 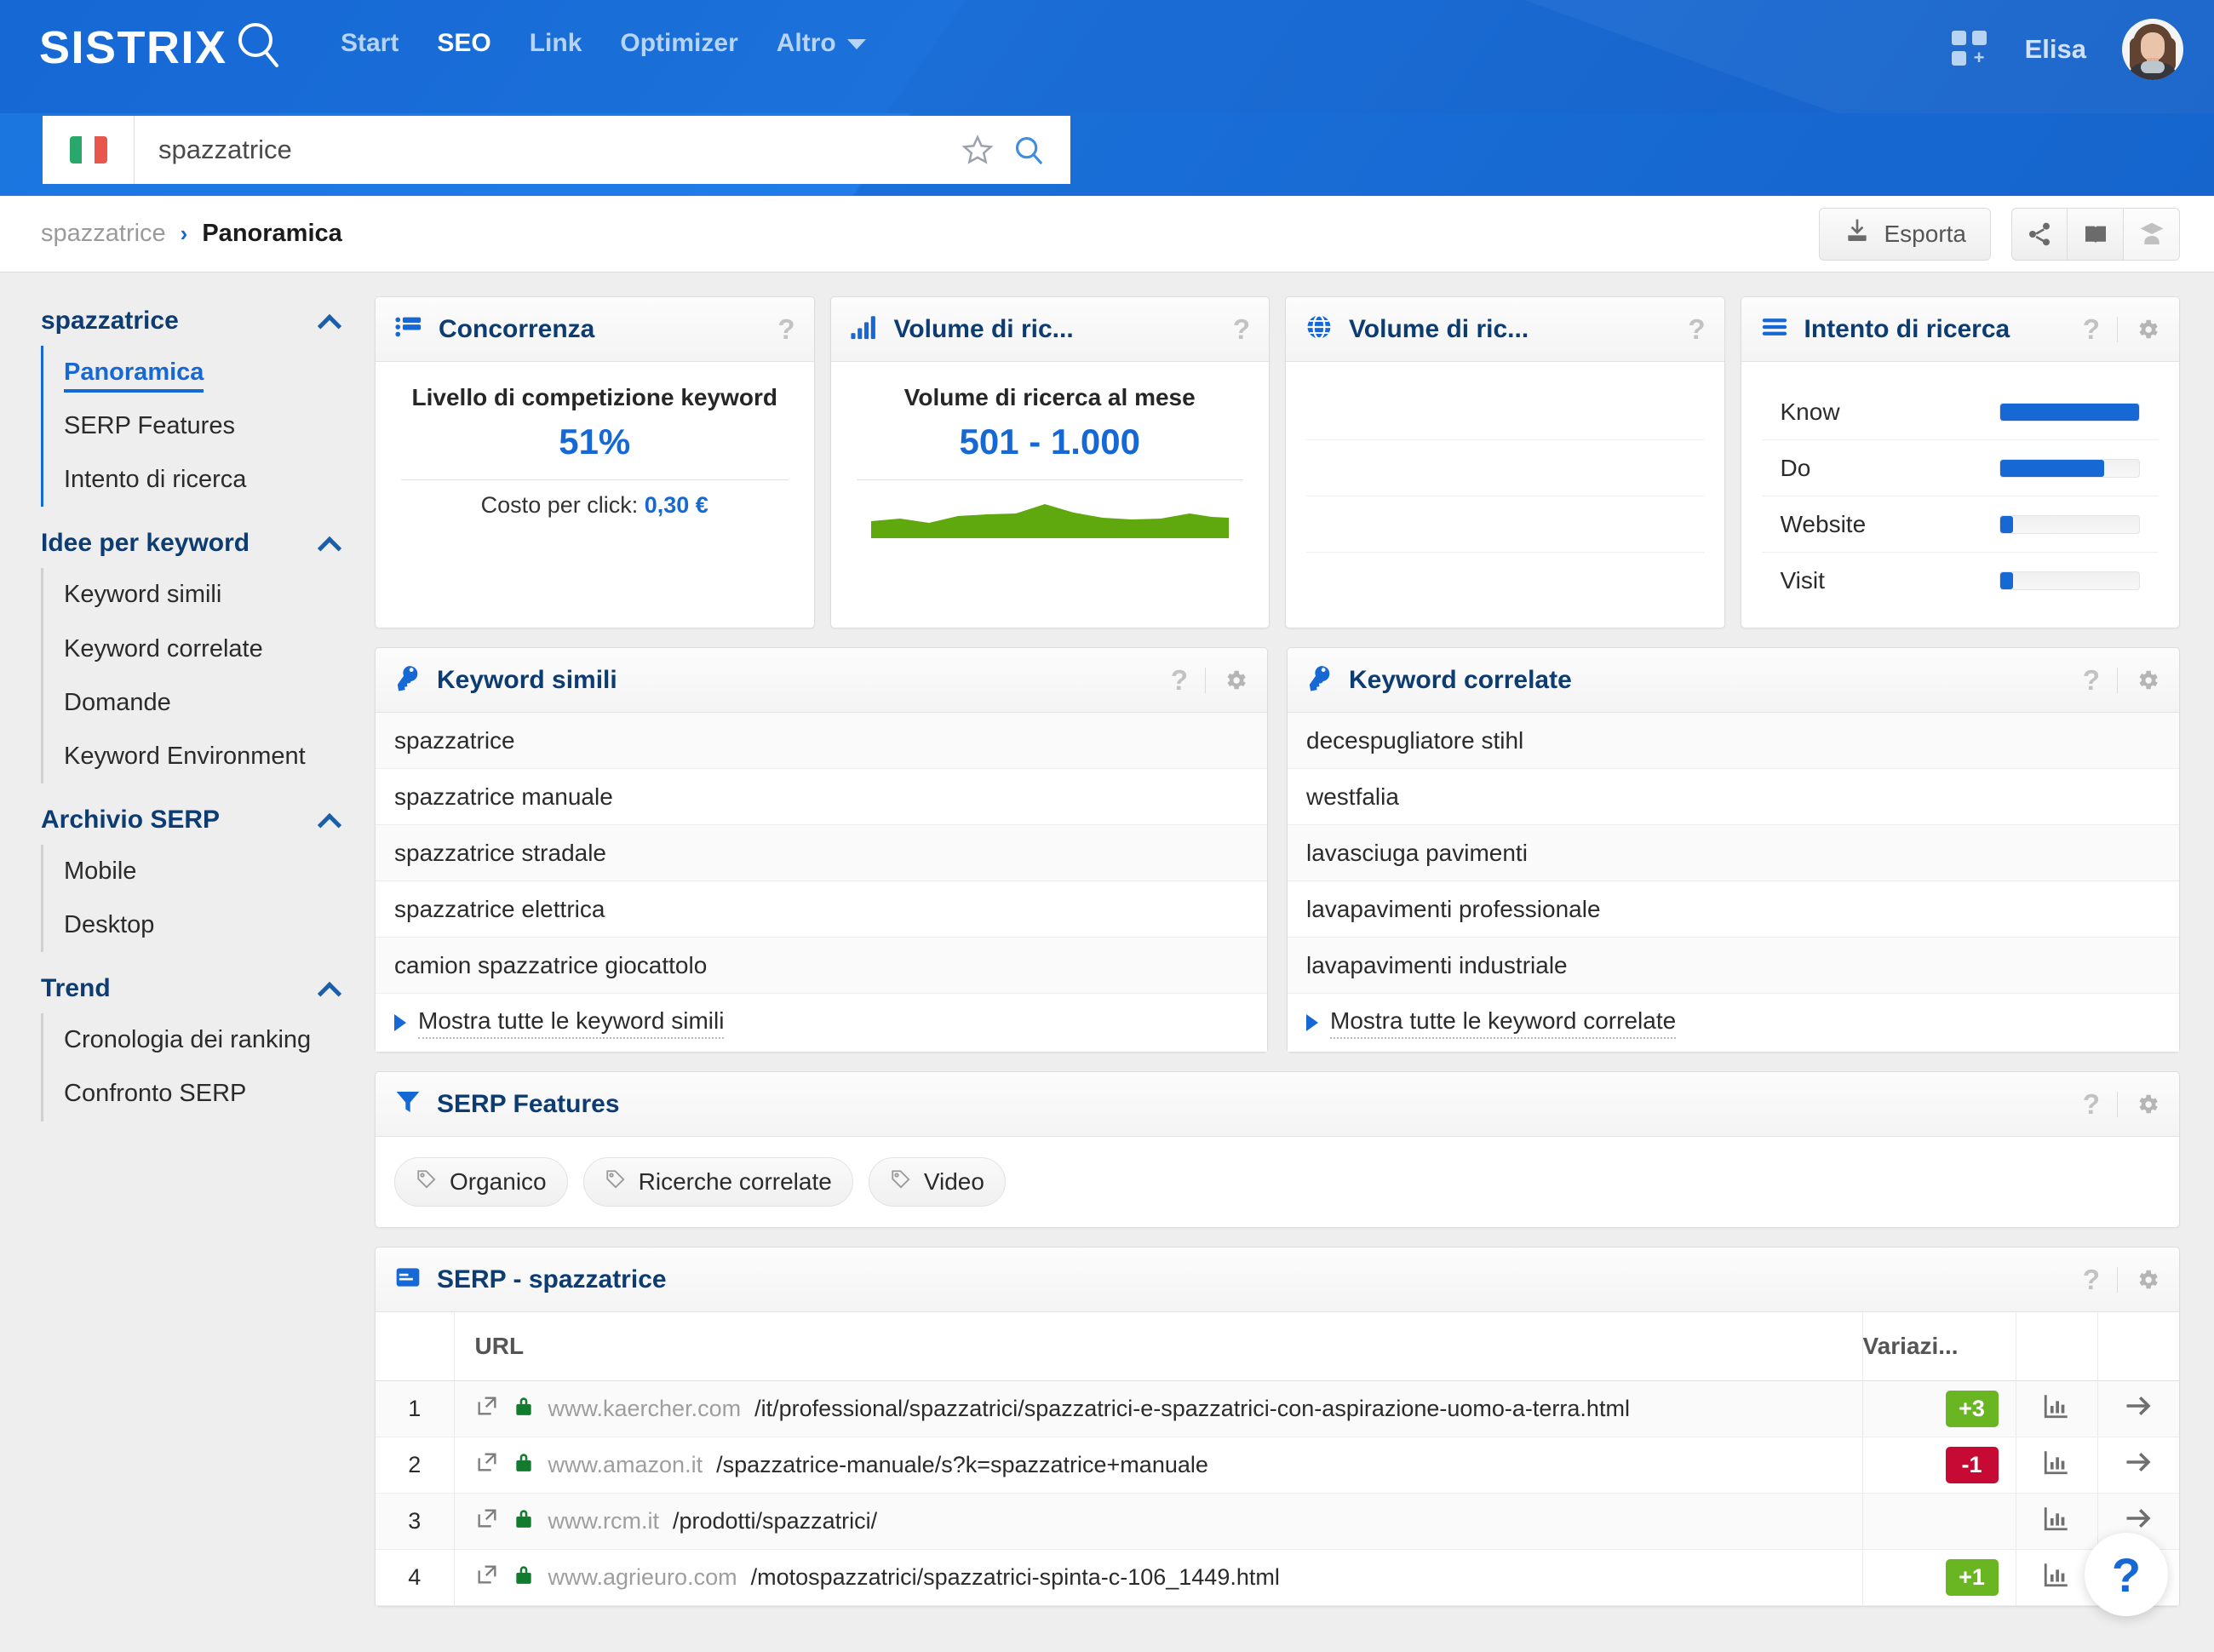 What do you see at coordinates (822, 909) in the screenshot?
I see `list-item: spazzatrice elettrica` at bounding box center [822, 909].